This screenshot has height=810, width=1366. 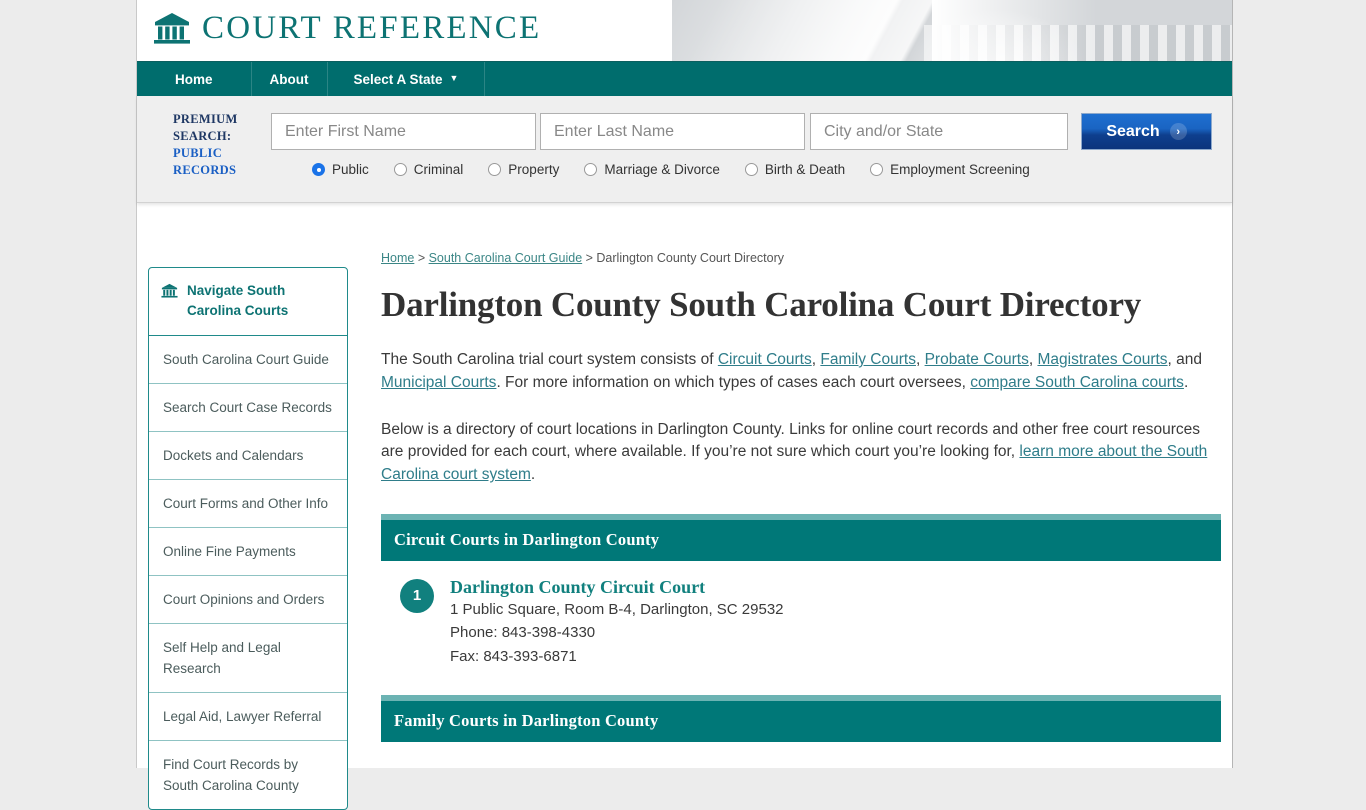 What do you see at coordinates (690, 258) in the screenshot?
I see `breadcrumb-current: Darlington County Court Directory` at bounding box center [690, 258].